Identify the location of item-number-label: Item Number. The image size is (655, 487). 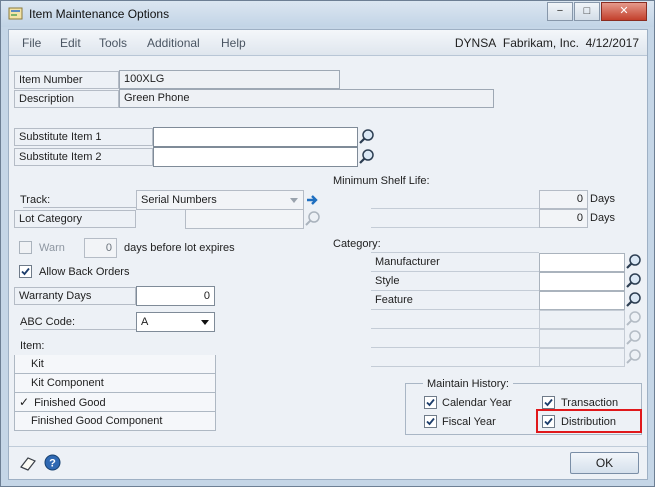
(66, 80).